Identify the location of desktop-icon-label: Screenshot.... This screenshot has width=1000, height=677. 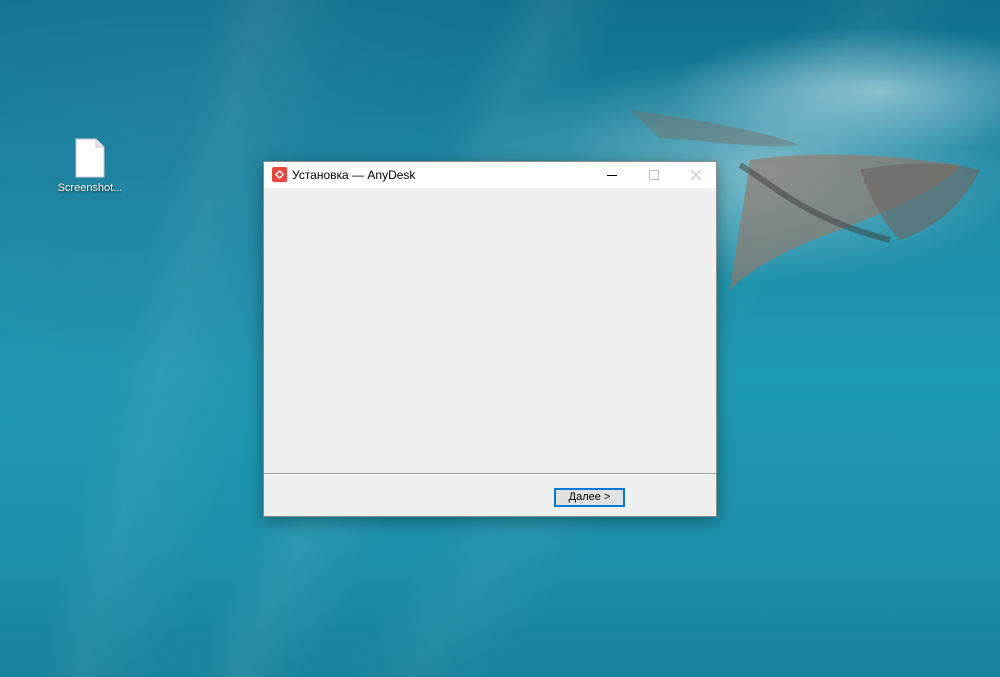
(90, 188).